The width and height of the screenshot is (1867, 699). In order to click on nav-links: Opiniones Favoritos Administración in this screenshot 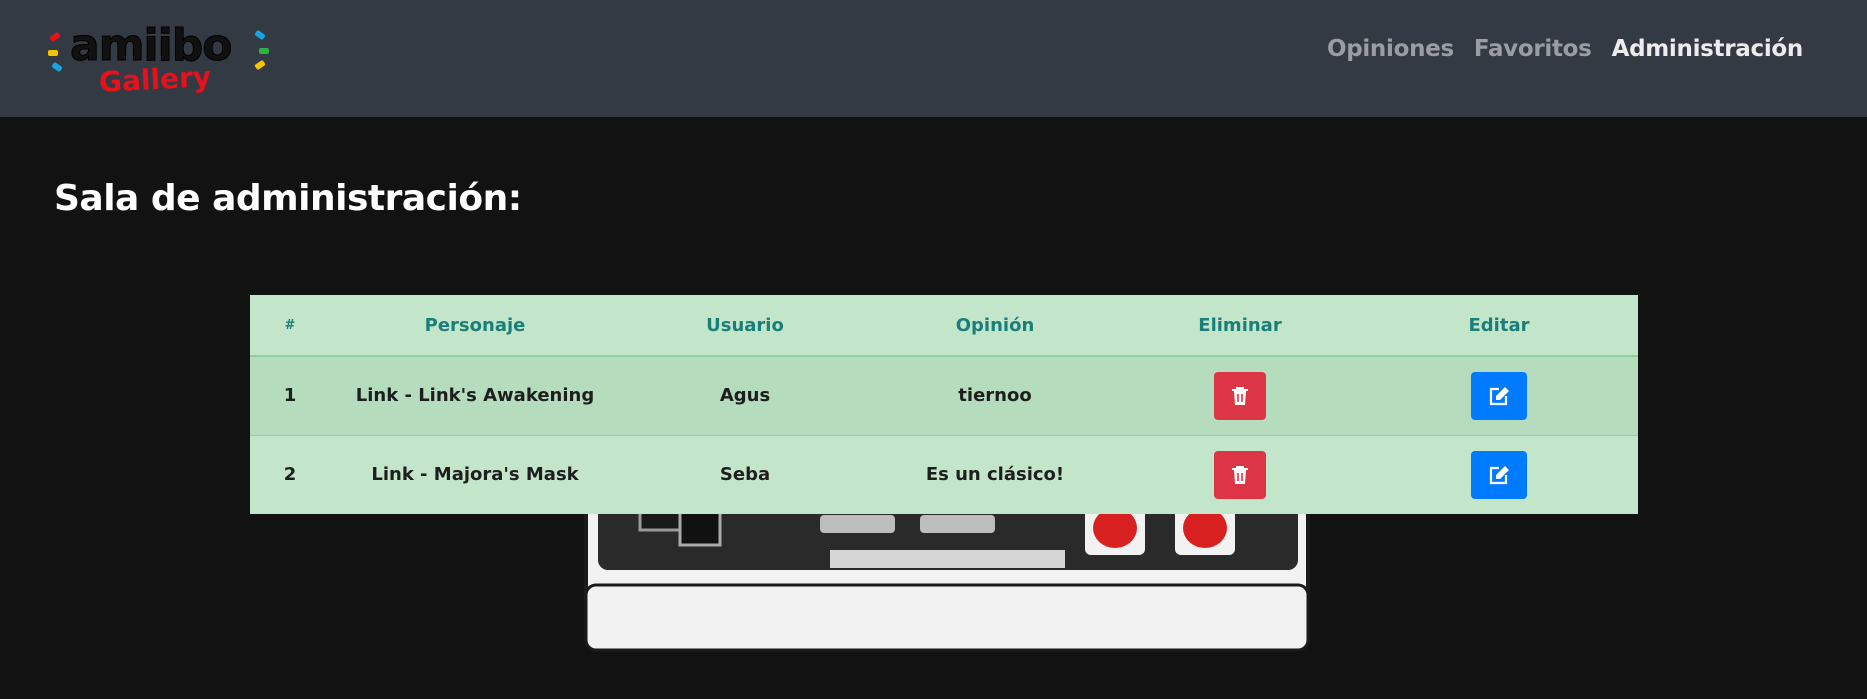, I will do `click(1565, 49)`.